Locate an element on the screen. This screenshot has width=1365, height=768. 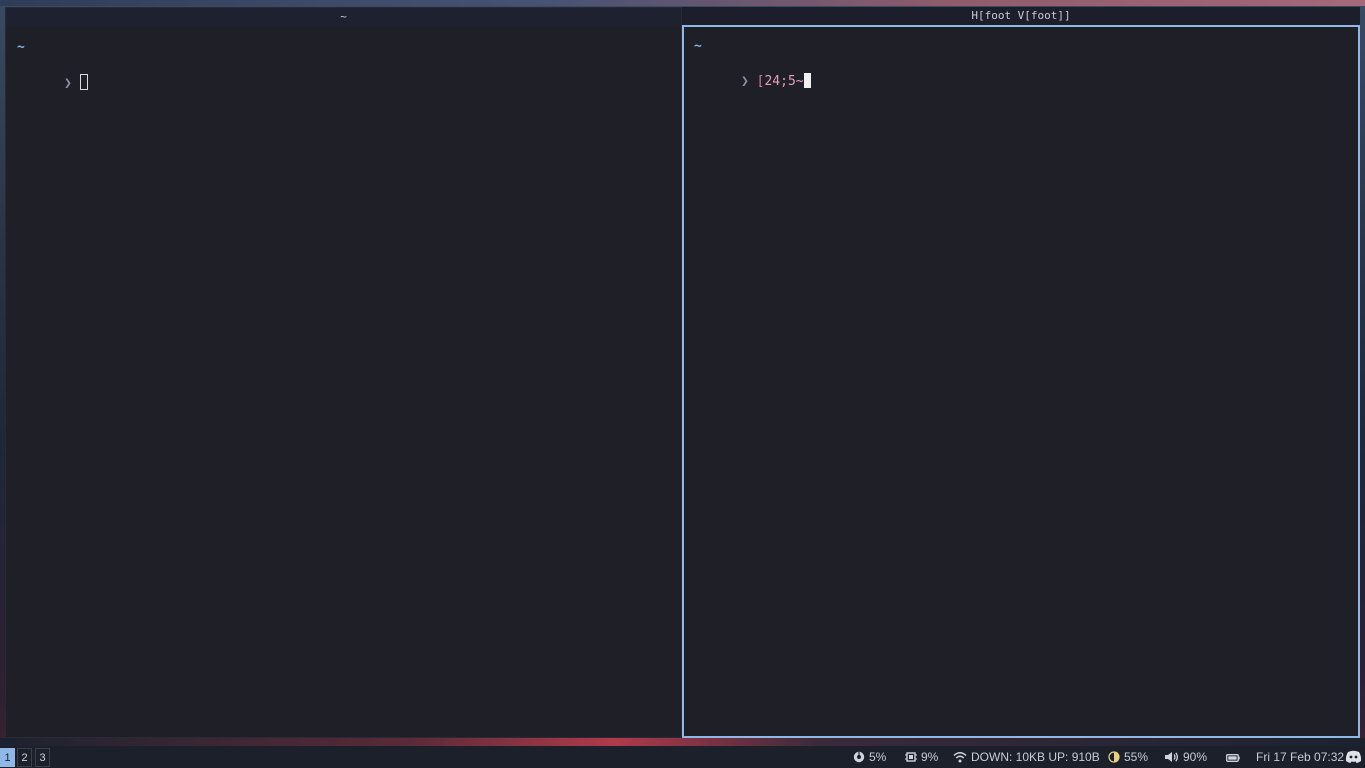
memory-module: 9% is located at coordinates (921, 757).